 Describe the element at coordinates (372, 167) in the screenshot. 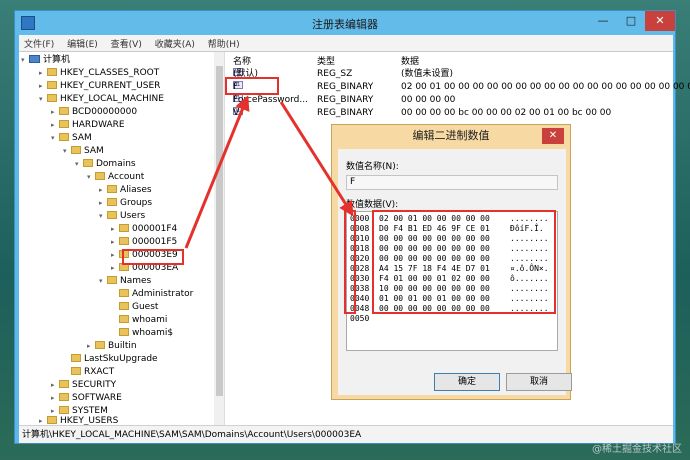

I see `value-name-label: 数值名称(N):` at that location.